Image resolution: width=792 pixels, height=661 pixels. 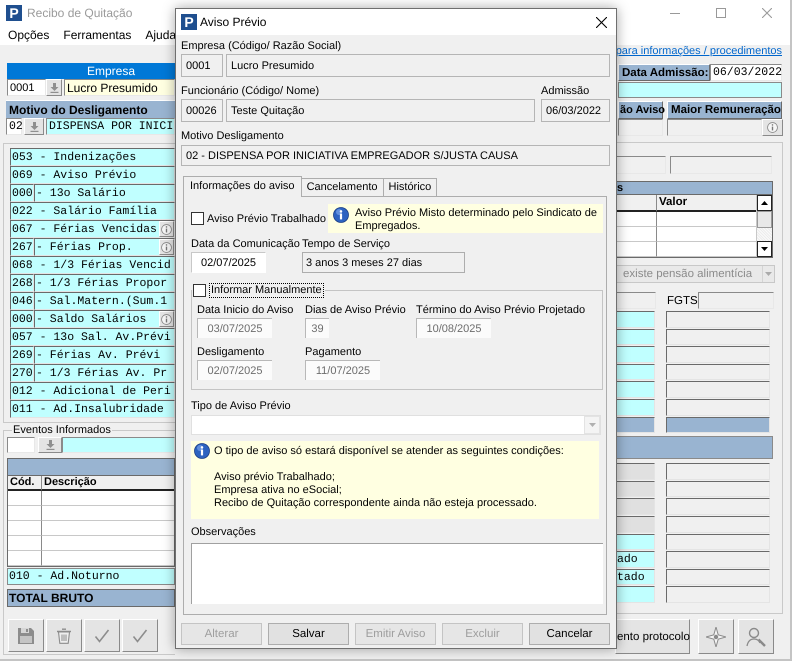 What do you see at coordinates (29, 35) in the screenshot?
I see `menu-item: Opções` at bounding box center [29, 35].